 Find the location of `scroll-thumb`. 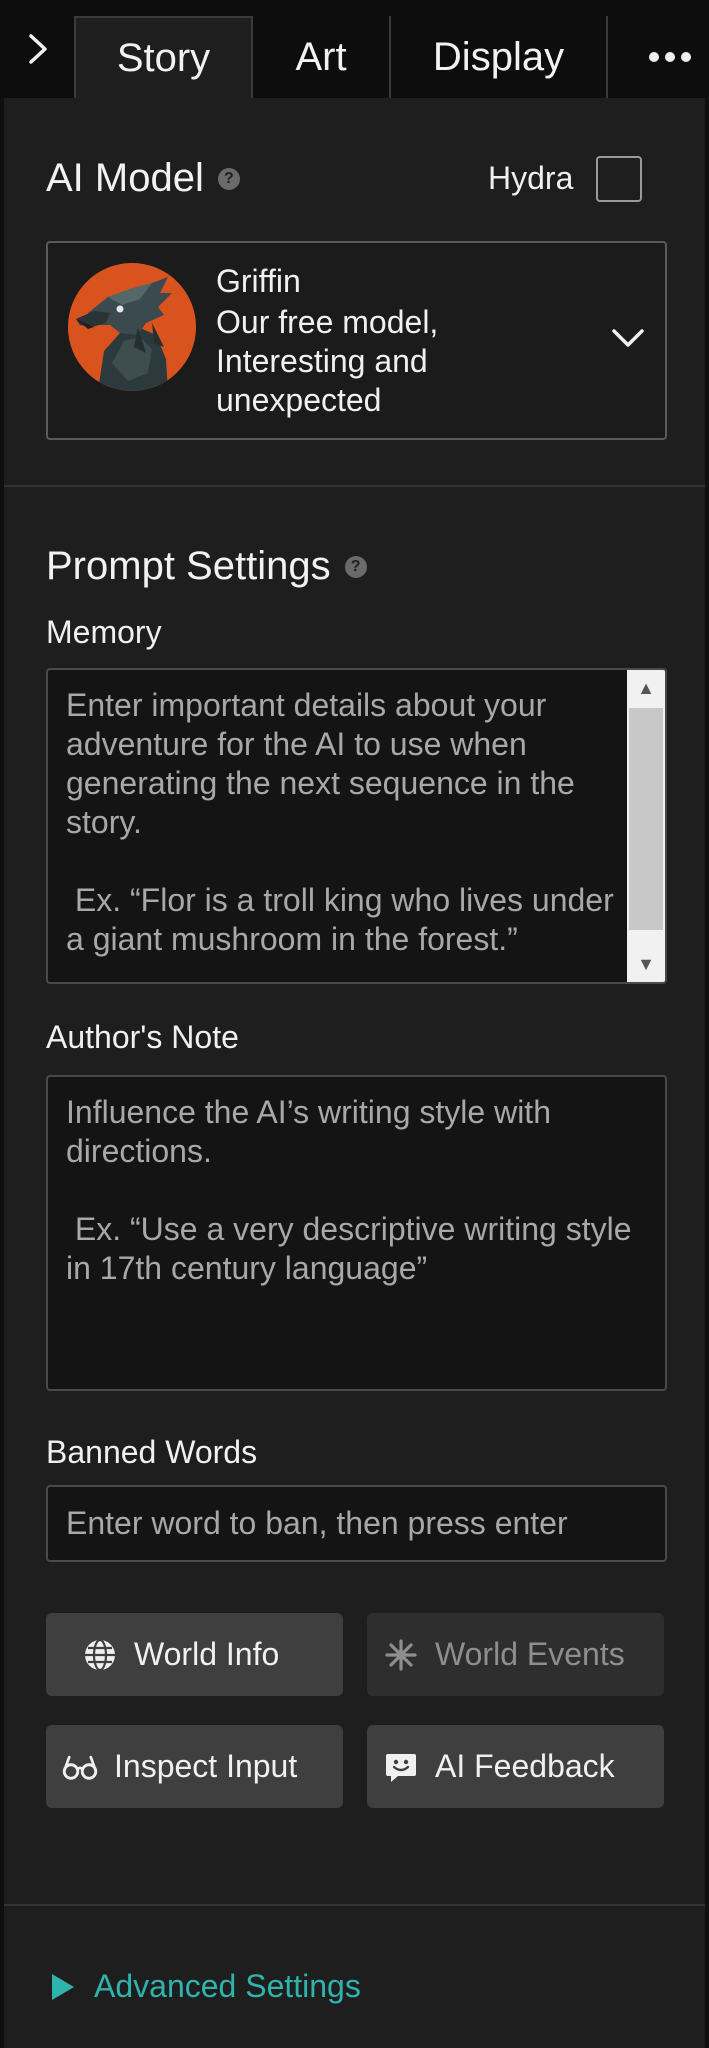

scroll-thumb is located at coordinates (646, 819).